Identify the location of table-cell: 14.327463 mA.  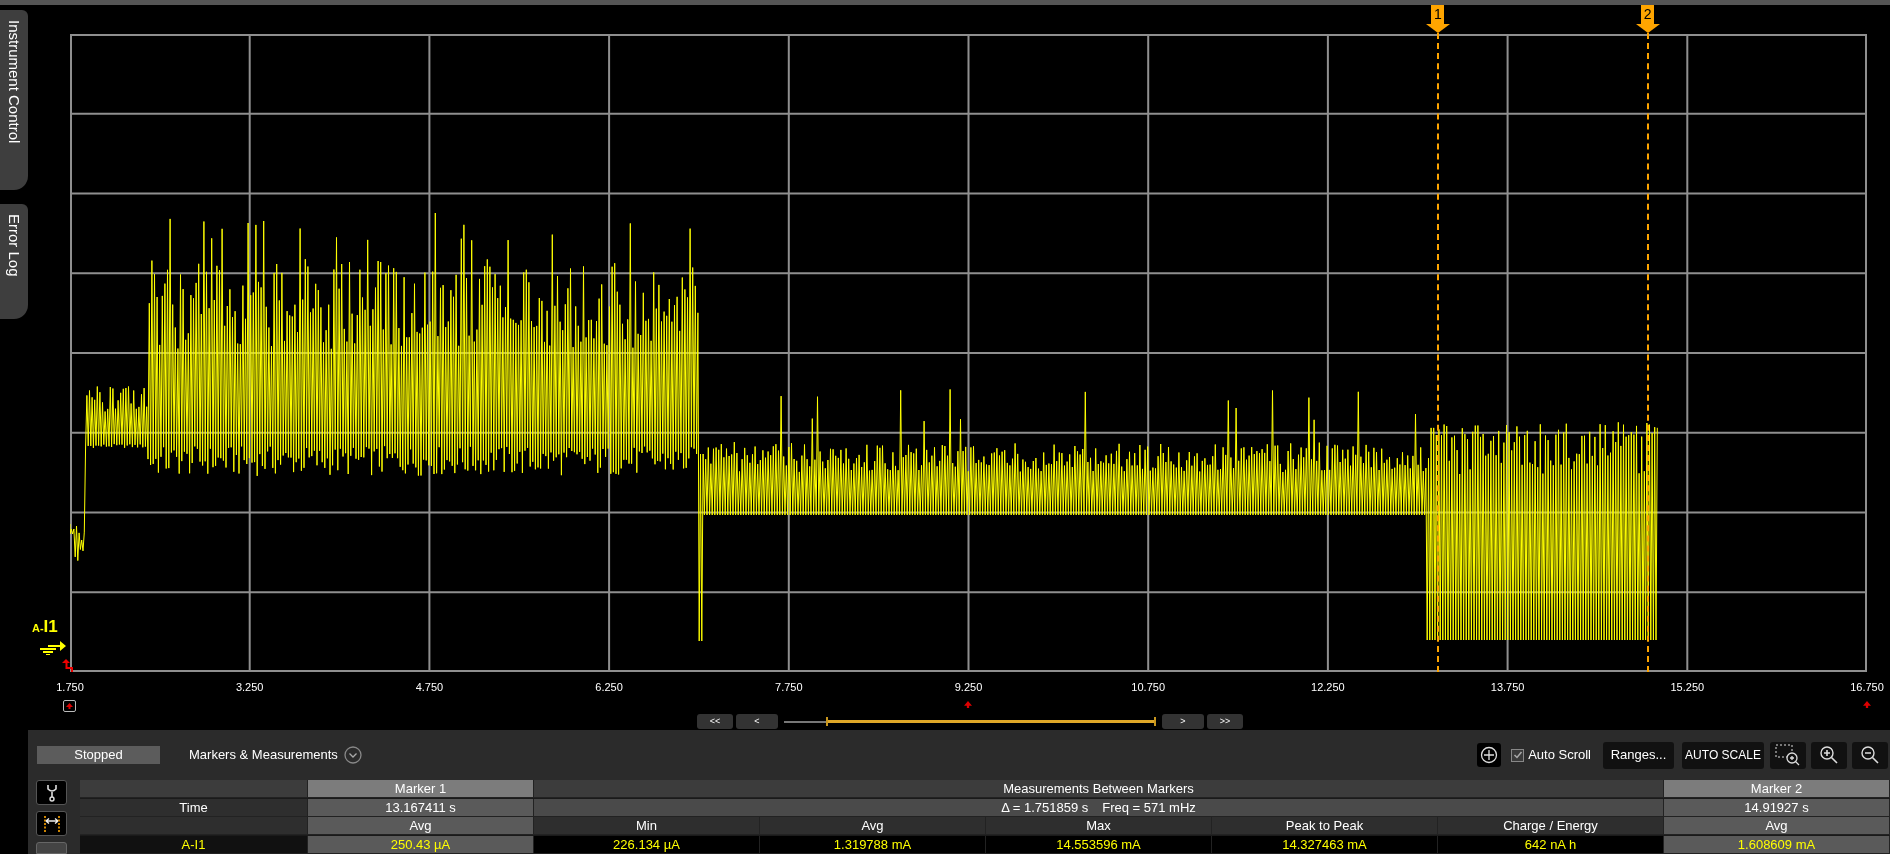
(1325, 844).